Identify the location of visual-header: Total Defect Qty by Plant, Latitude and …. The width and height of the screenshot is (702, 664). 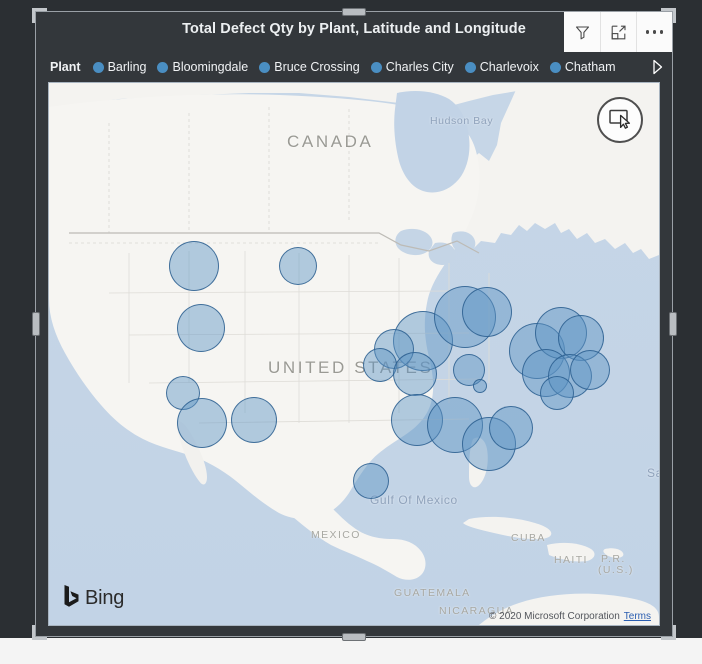
(354, 32).